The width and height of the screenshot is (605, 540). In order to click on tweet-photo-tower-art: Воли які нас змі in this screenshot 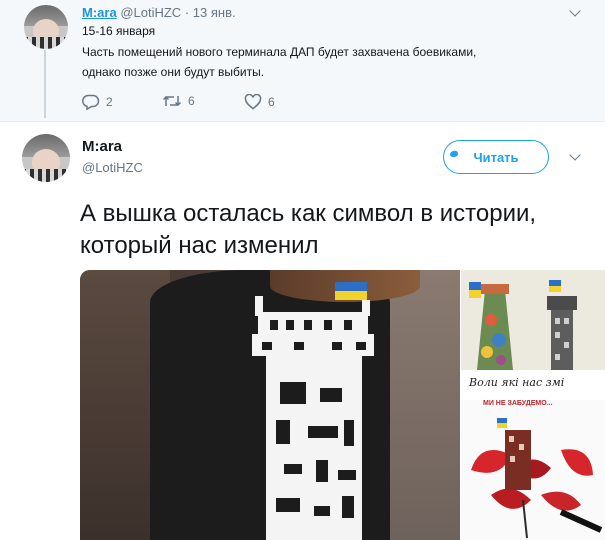, I will do `click(533, 334)`.